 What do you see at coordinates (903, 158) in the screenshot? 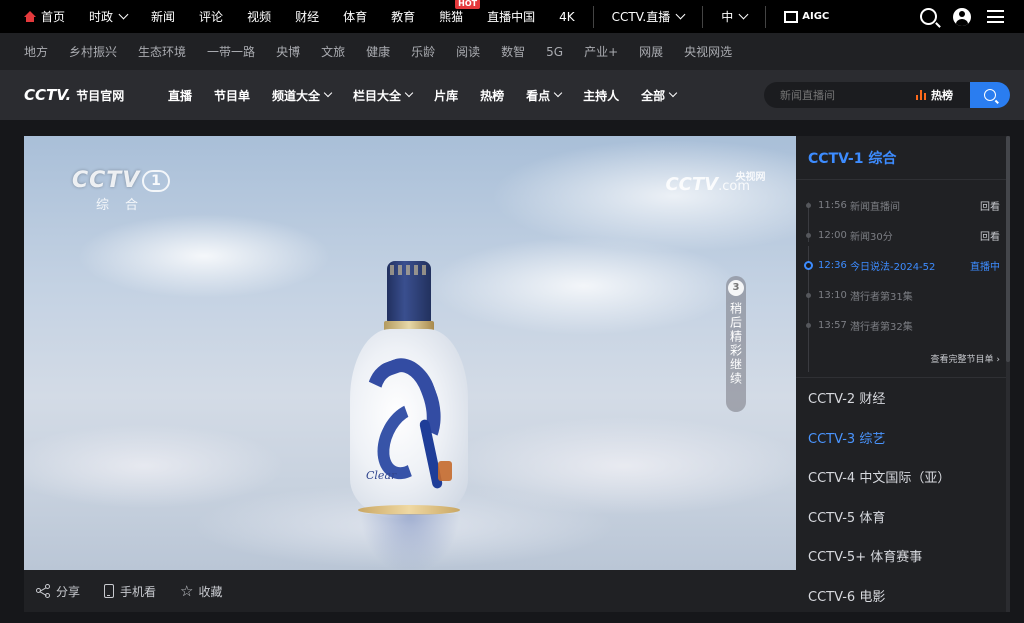
I see `current-channel-title: CCTV-1 综合` at bounding box center [903, 158].